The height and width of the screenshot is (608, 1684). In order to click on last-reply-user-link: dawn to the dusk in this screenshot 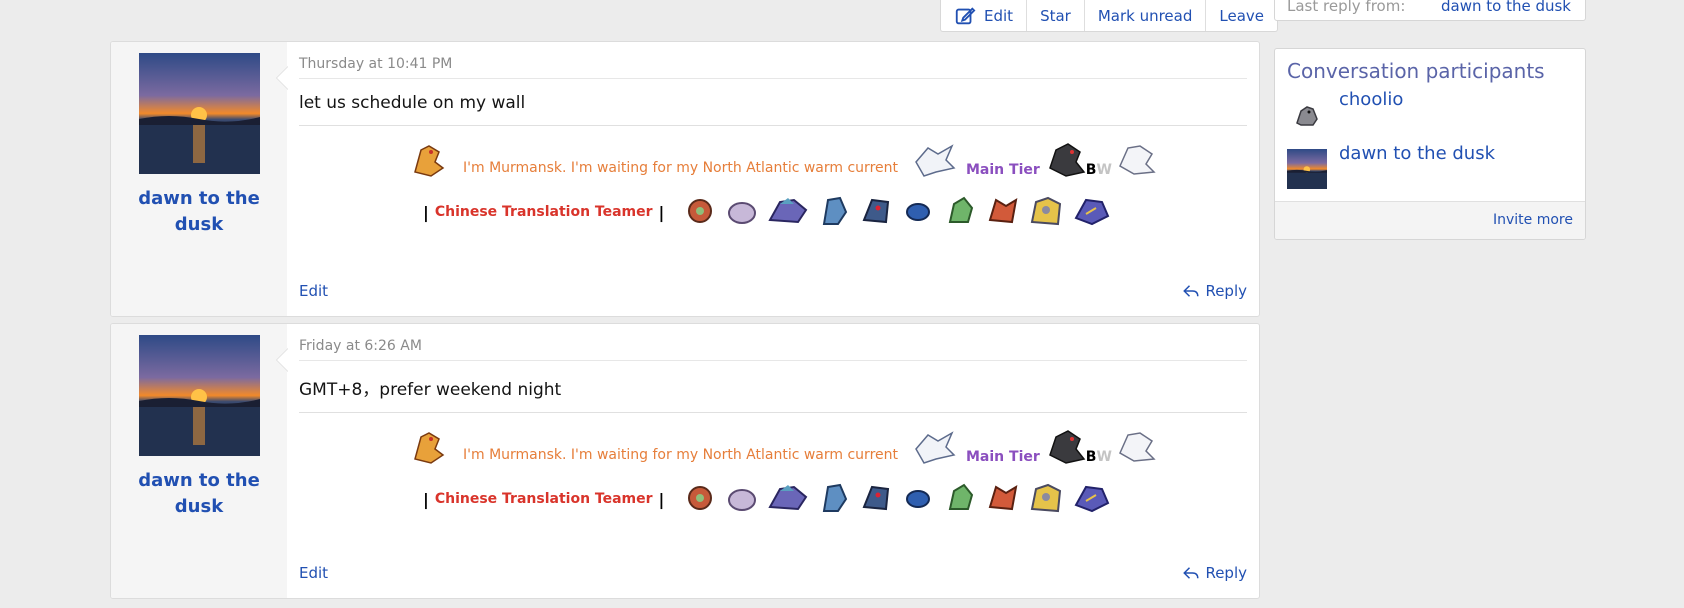, I will do `click(1506, 7)`.